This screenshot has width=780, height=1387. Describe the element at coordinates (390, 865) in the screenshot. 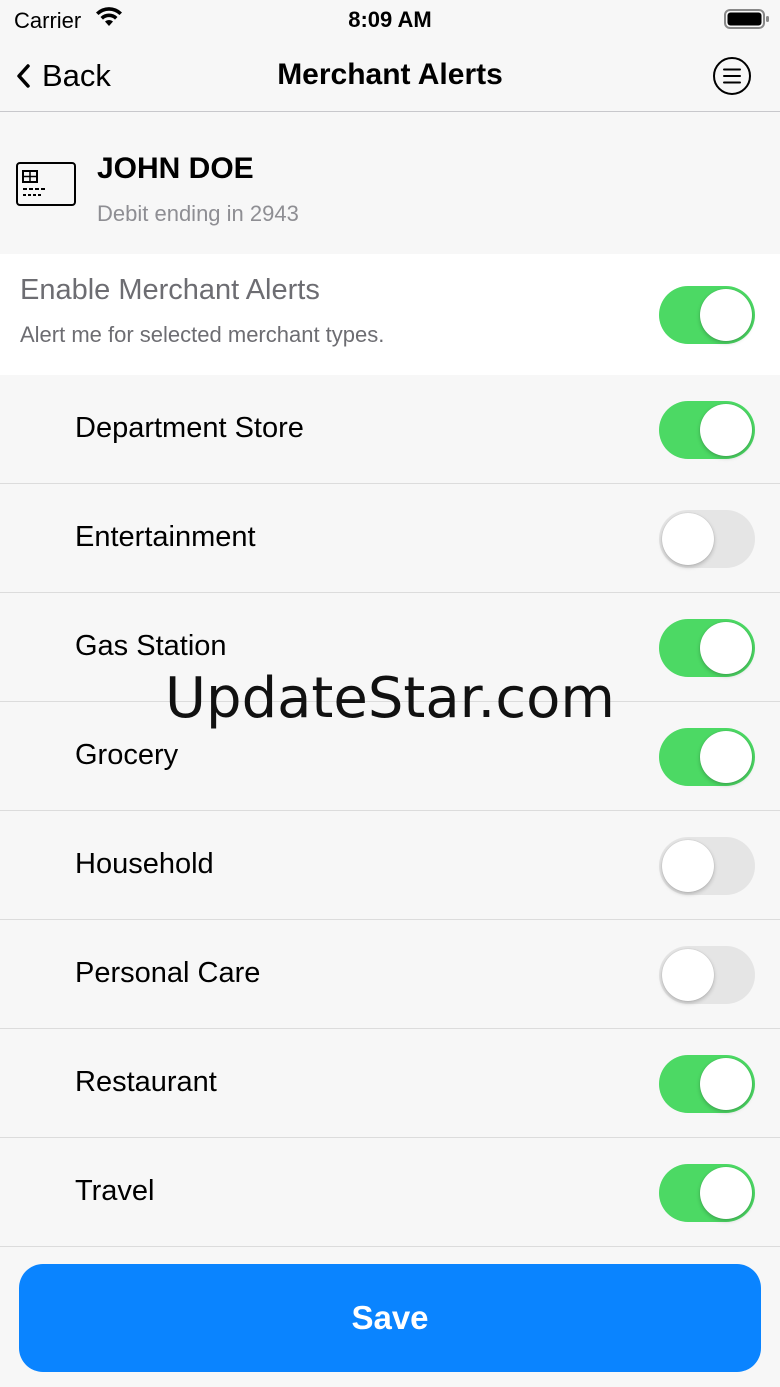

I see `list-item: Household` at that location.